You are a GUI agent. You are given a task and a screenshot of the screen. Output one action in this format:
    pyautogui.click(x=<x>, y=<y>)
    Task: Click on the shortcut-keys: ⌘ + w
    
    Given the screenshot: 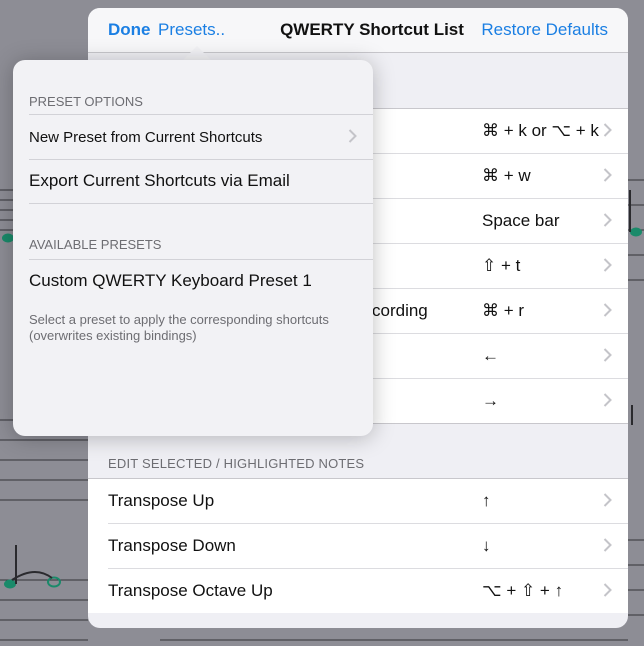 What is the action you would take?
    pyautogui.click(x=506, y=175)
    